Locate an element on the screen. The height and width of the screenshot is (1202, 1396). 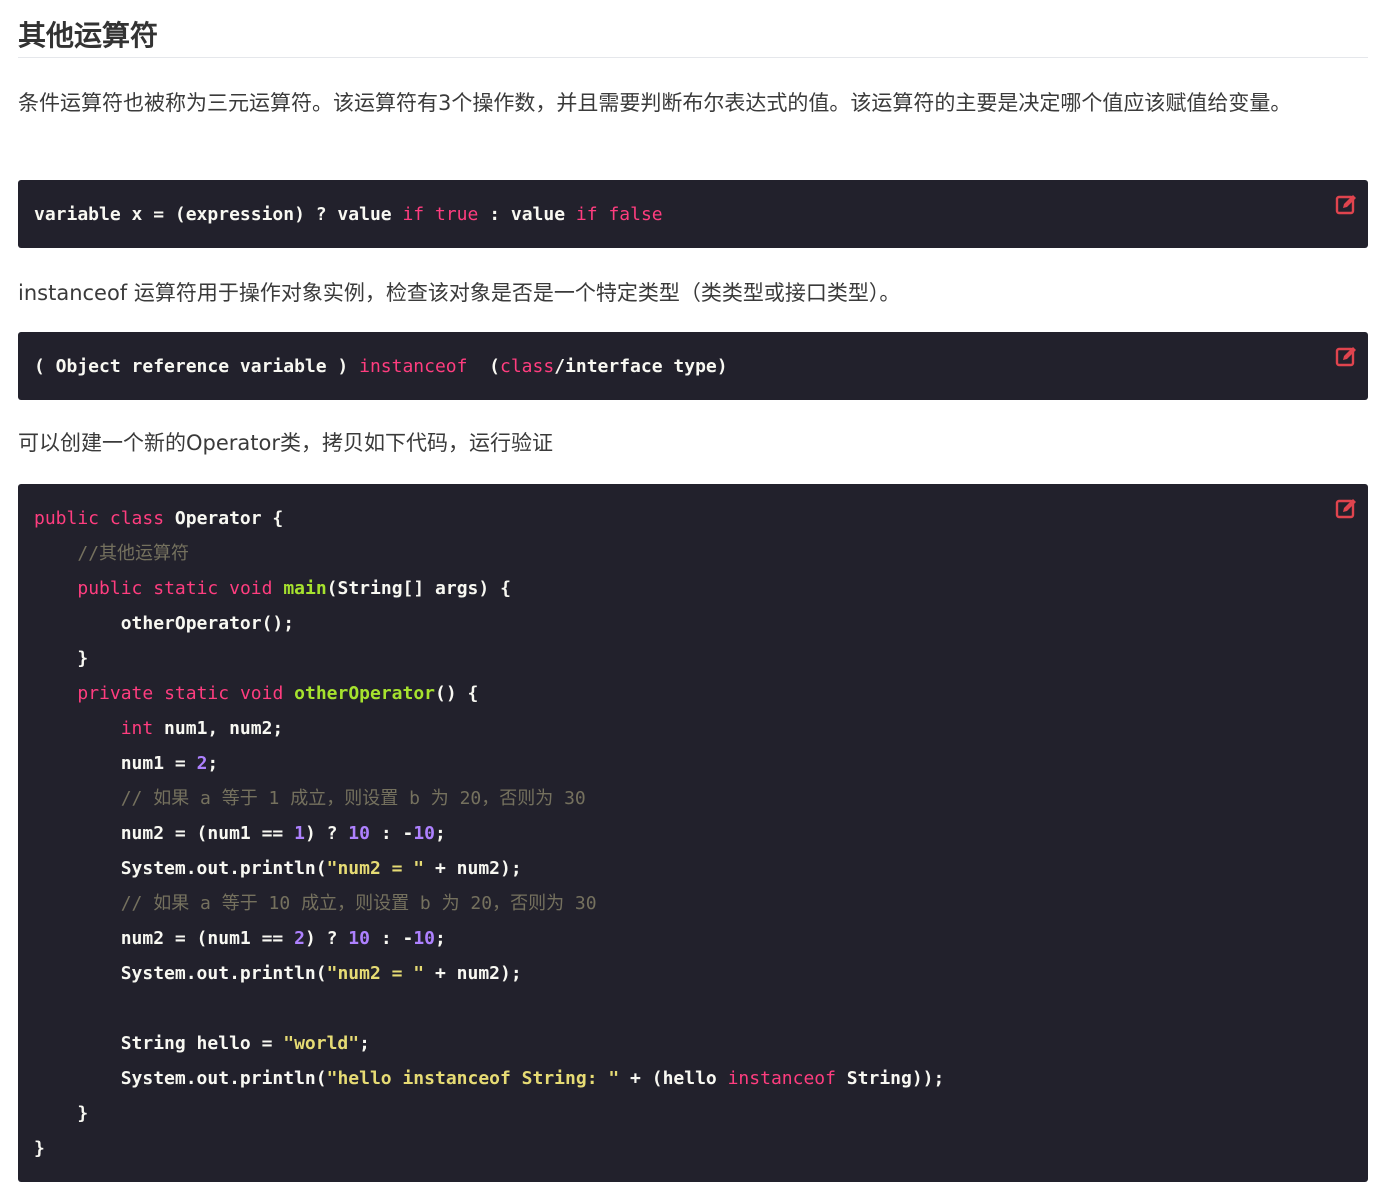
code-text: ( Object reference variable ) is located at coordinates (197, 366).